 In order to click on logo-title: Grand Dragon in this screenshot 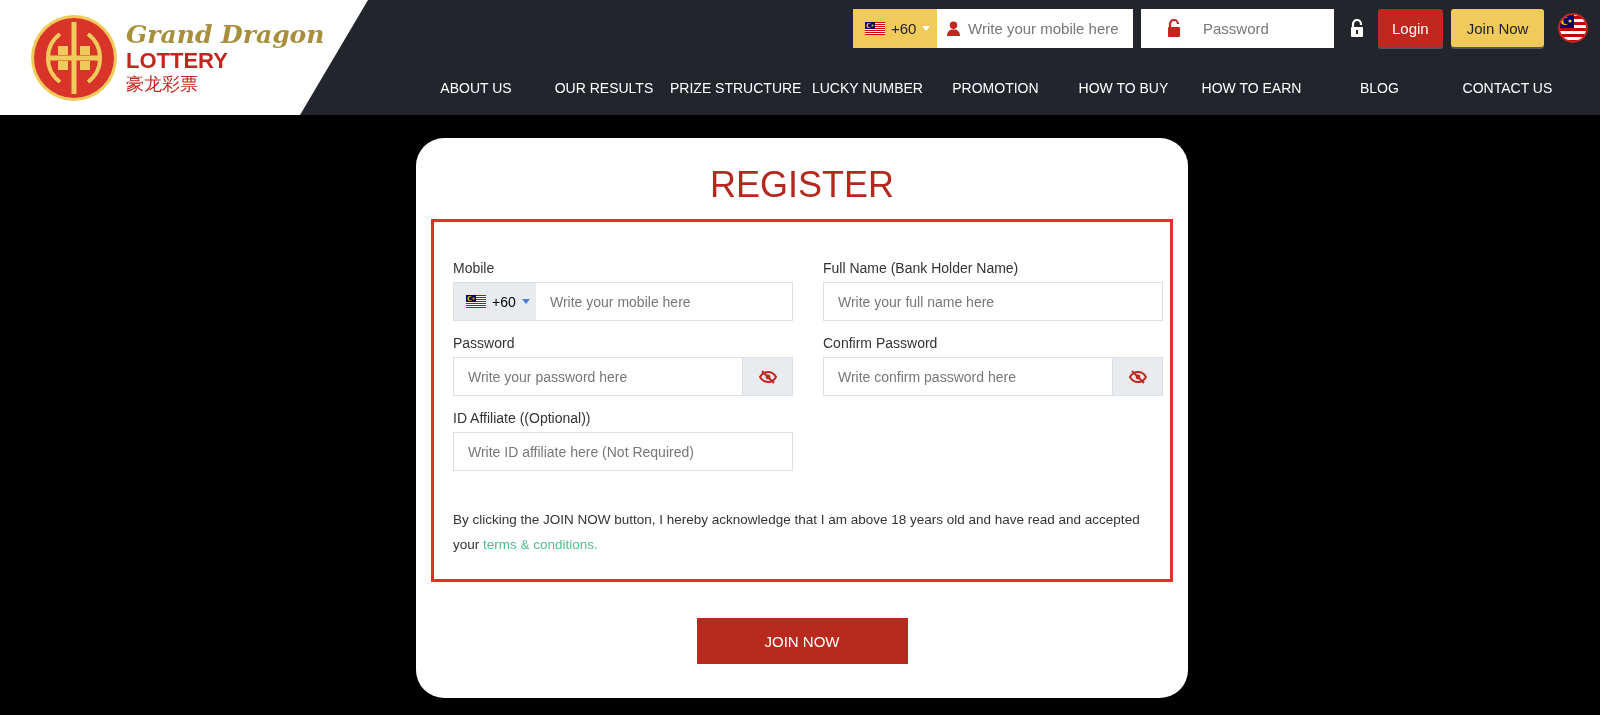, I will do `click(225, 34)`.